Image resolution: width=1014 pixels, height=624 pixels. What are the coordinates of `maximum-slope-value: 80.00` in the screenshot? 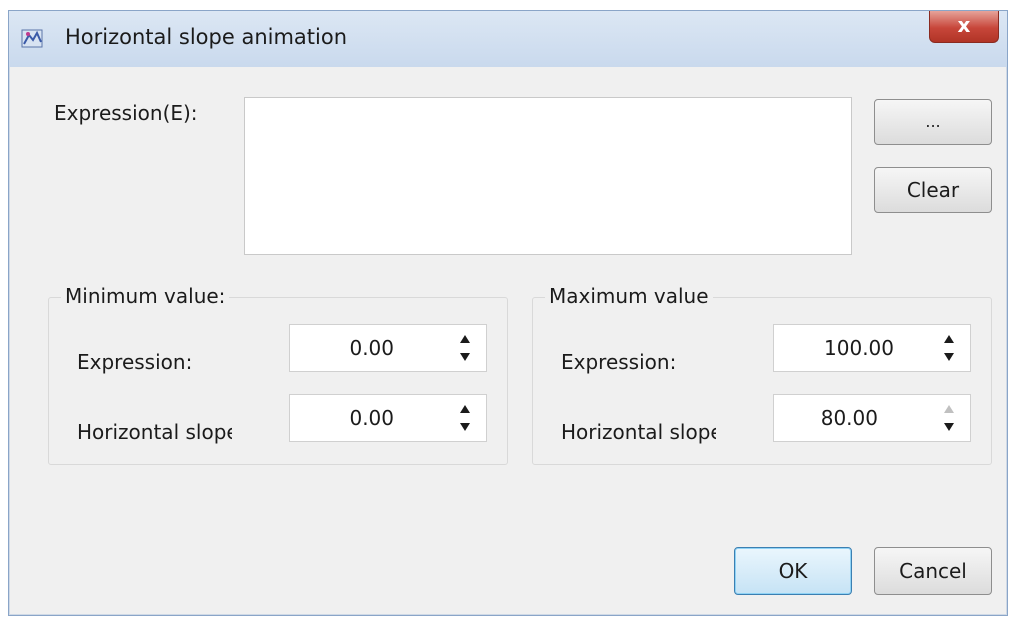 It's located at (849, 418).